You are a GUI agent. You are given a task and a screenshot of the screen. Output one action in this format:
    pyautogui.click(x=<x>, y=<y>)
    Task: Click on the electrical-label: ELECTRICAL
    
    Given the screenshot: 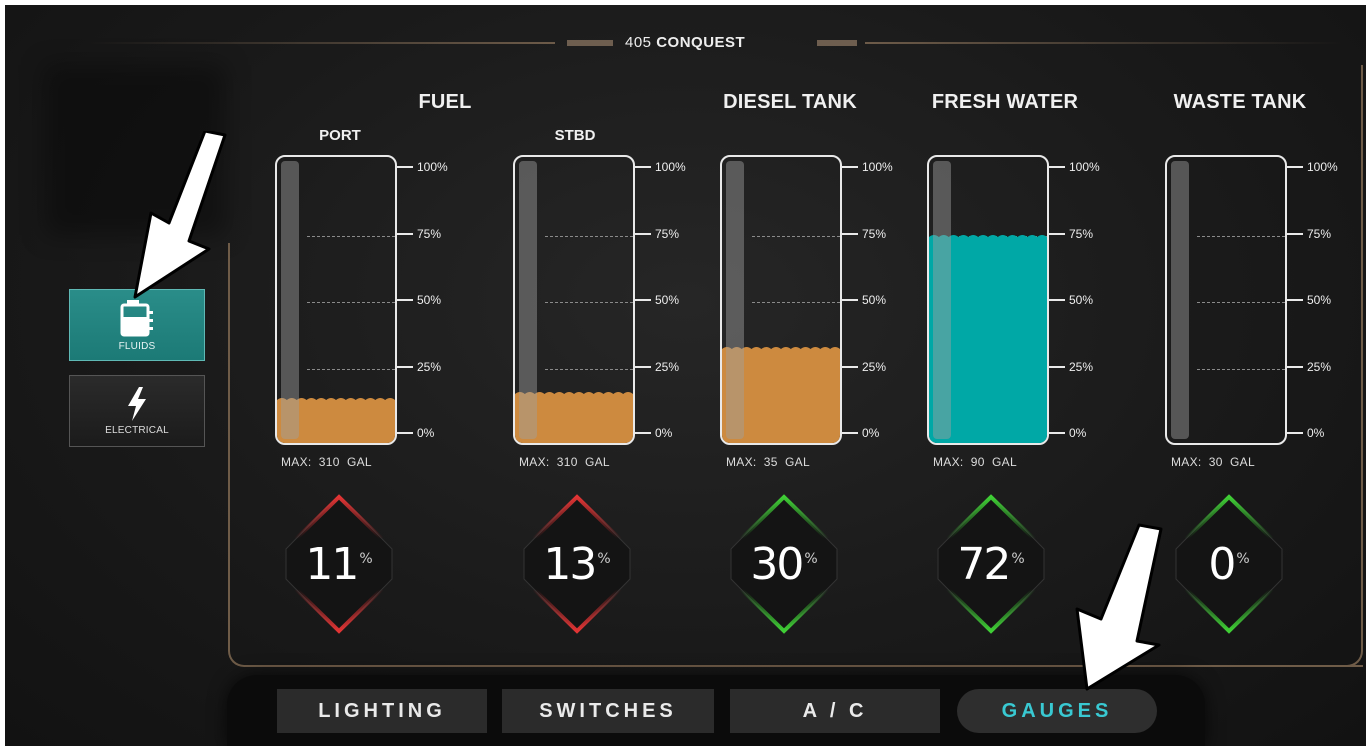 What is the action you would take?
    pyautogui.click(x=137, y=430)
    